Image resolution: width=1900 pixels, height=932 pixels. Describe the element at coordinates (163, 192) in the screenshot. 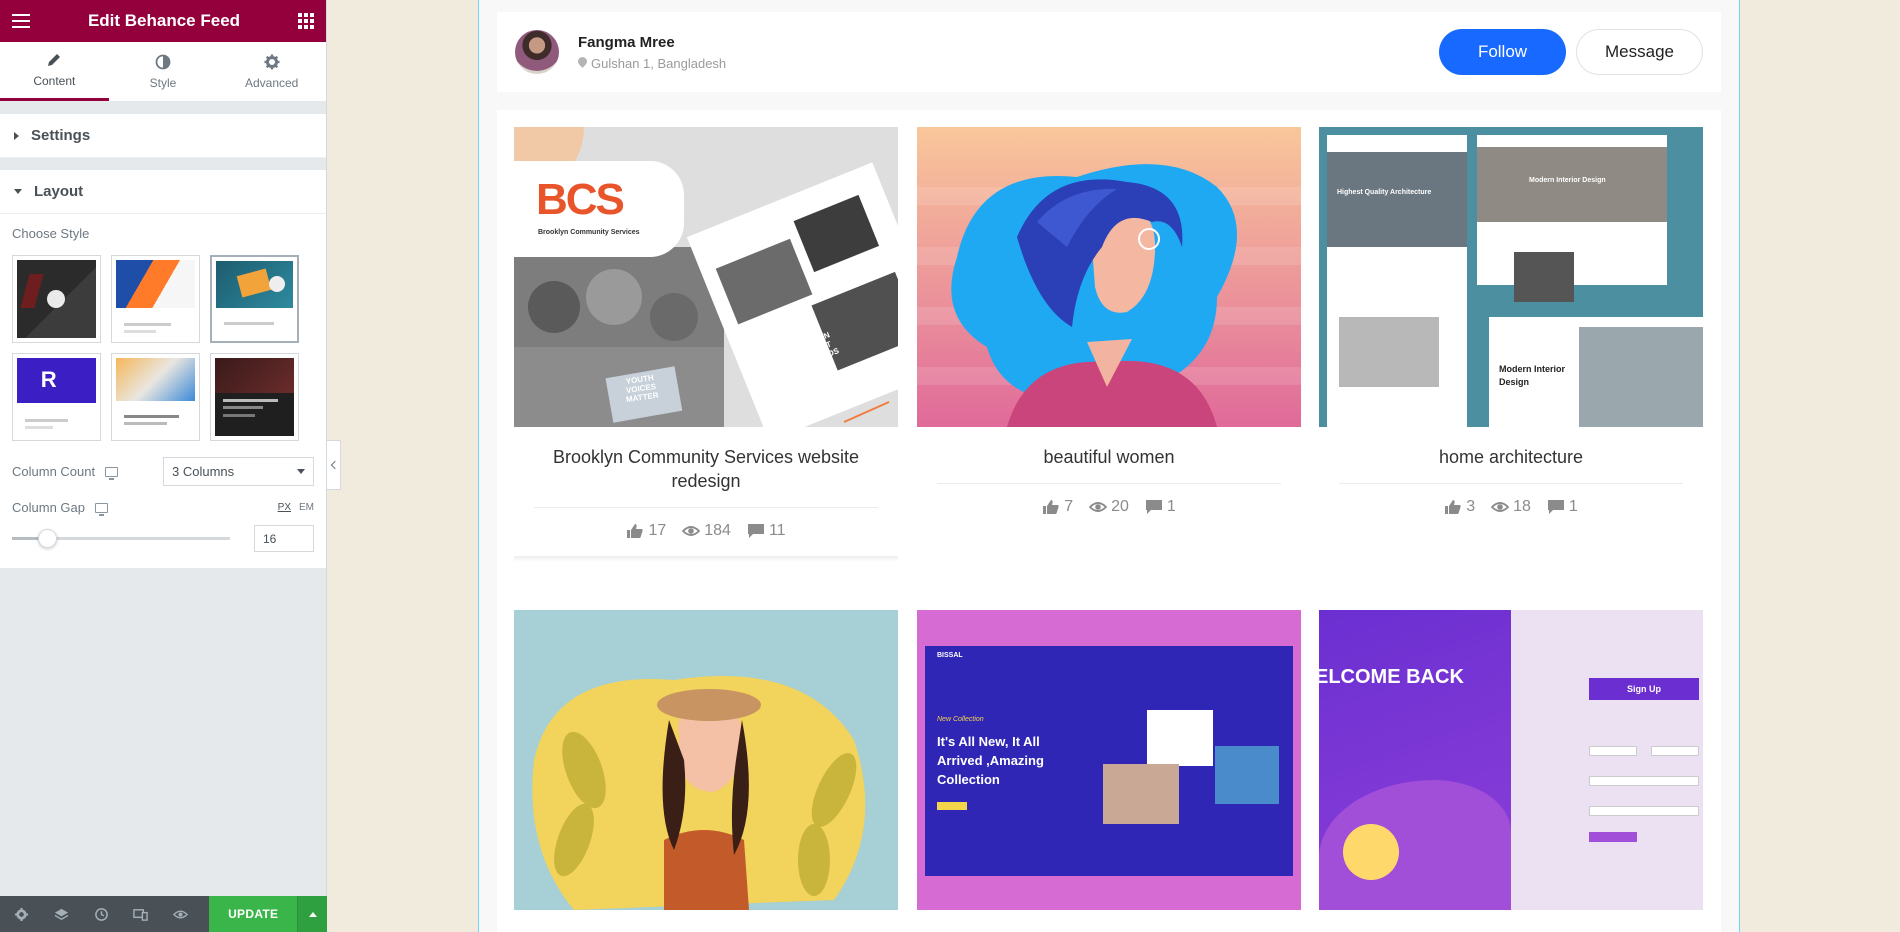

I see `layout-section-toggle: Layout` at that location.